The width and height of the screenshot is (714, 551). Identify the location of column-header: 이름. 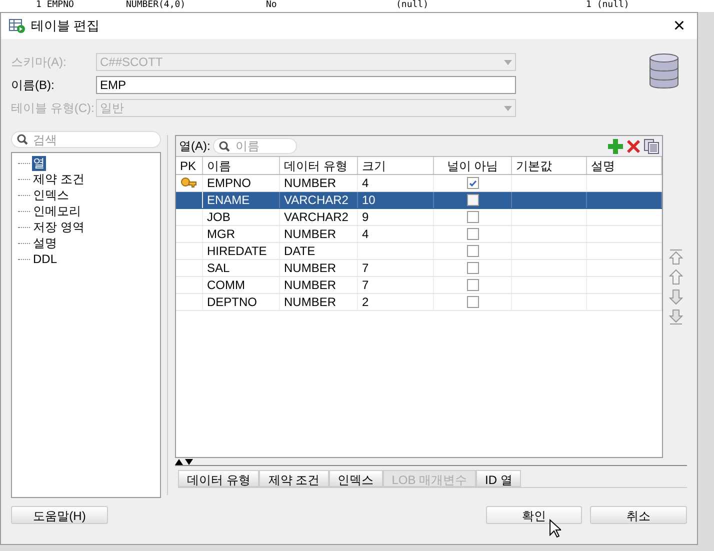
(241, 165).